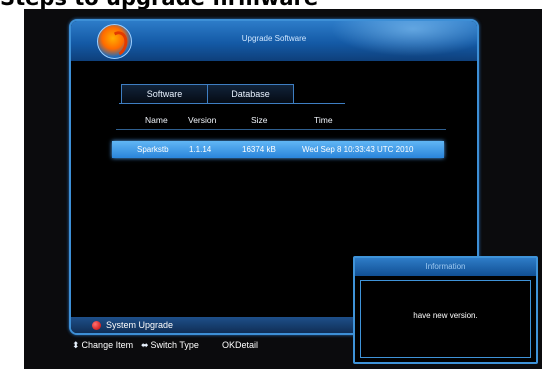 The height and width of the screenshot is (369, 550). Describe the element at coordinates (445, 315) in the screenshot. I see `popup-message: have new version.` at that location.